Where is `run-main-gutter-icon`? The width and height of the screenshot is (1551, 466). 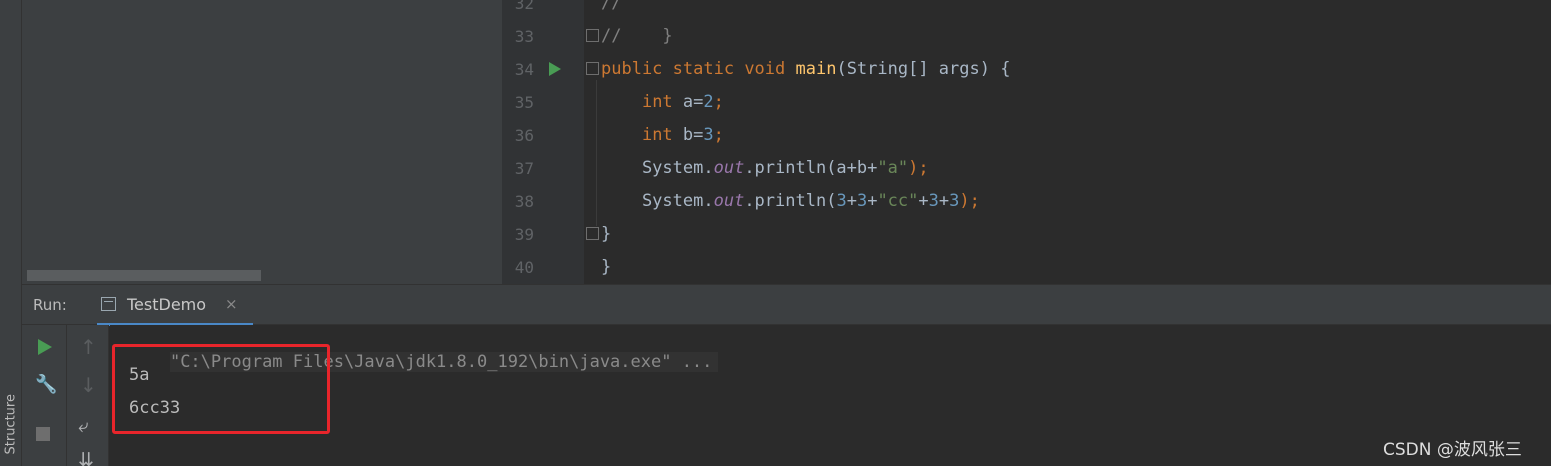 run-main-gutter-icon is located at coordinates (555, 69).